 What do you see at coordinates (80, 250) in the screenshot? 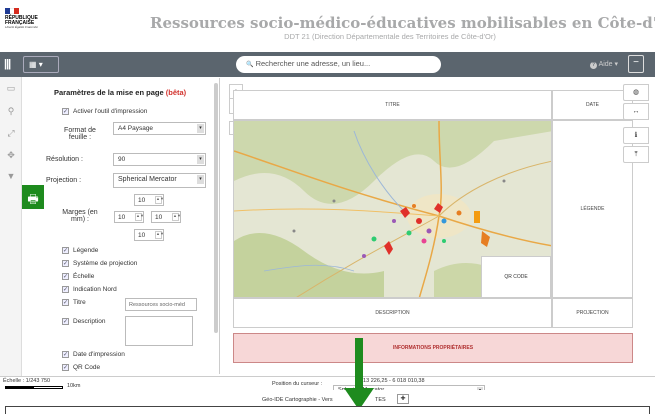
I see `legende-checkbox: ✓ Légende` at bounding box center [80, 250].